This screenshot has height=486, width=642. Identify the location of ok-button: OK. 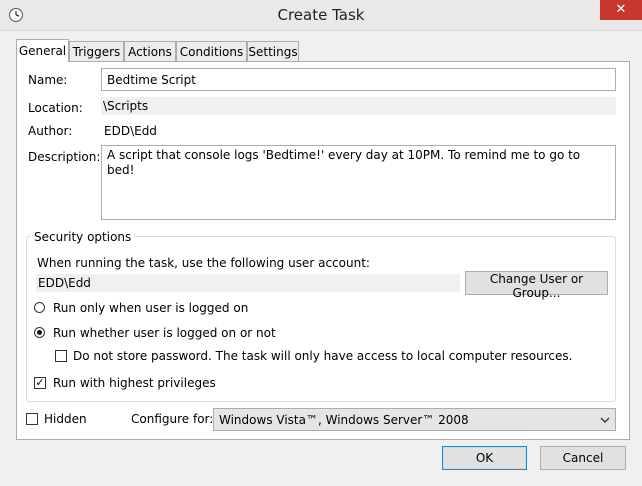
(484, 458).